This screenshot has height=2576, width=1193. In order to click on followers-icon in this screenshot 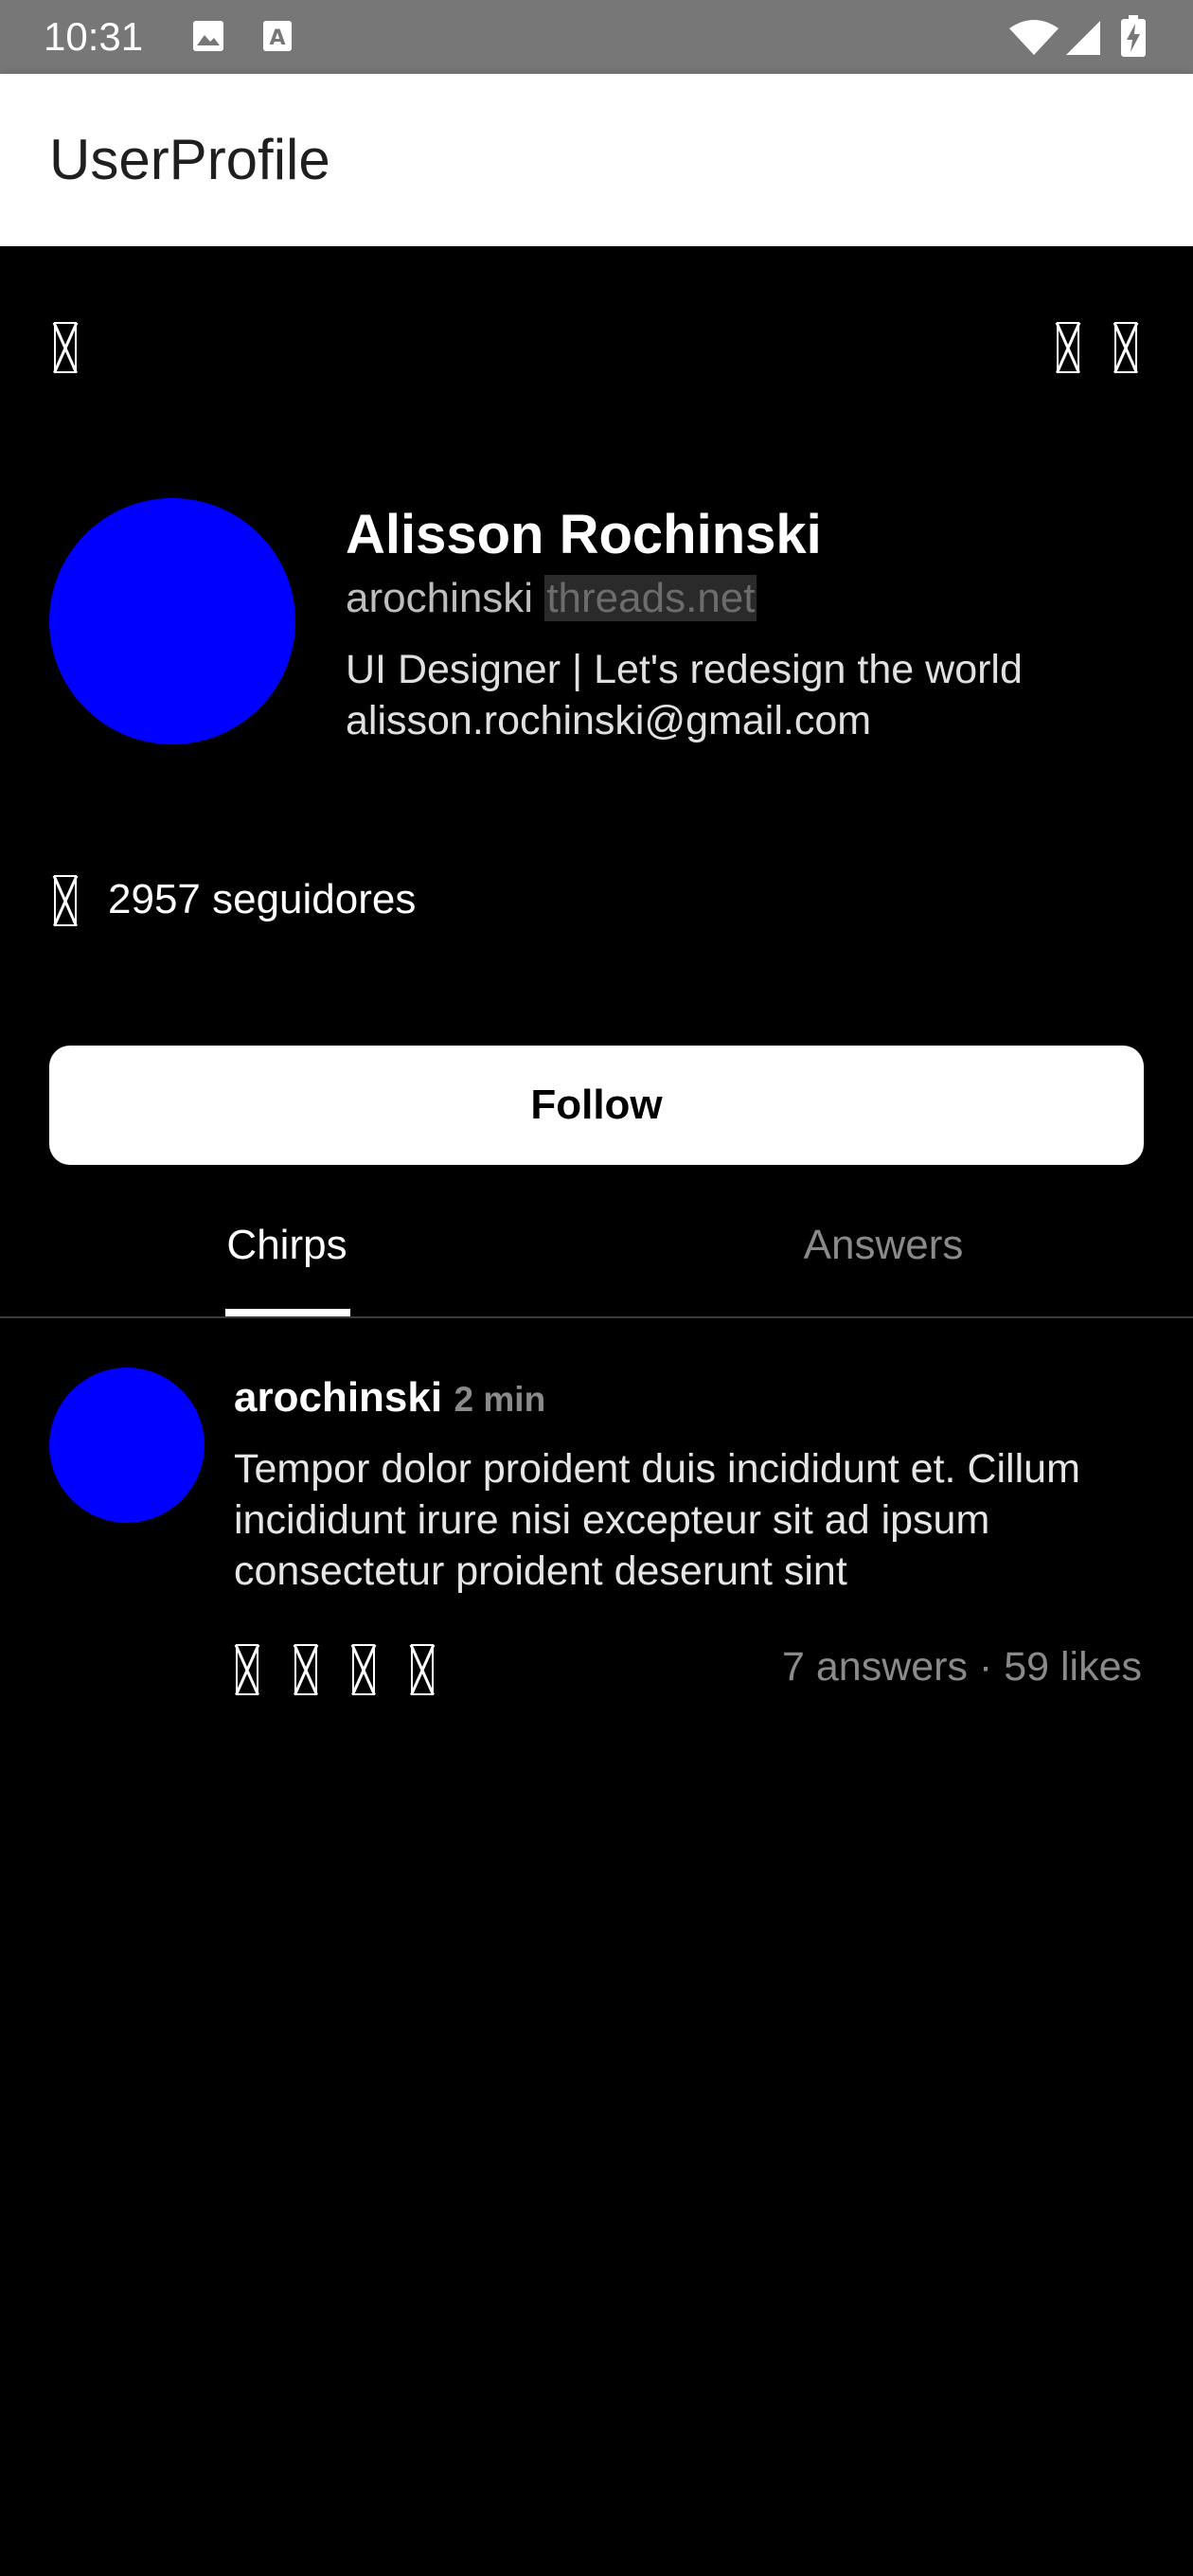, I will do `click(65, 900)`.